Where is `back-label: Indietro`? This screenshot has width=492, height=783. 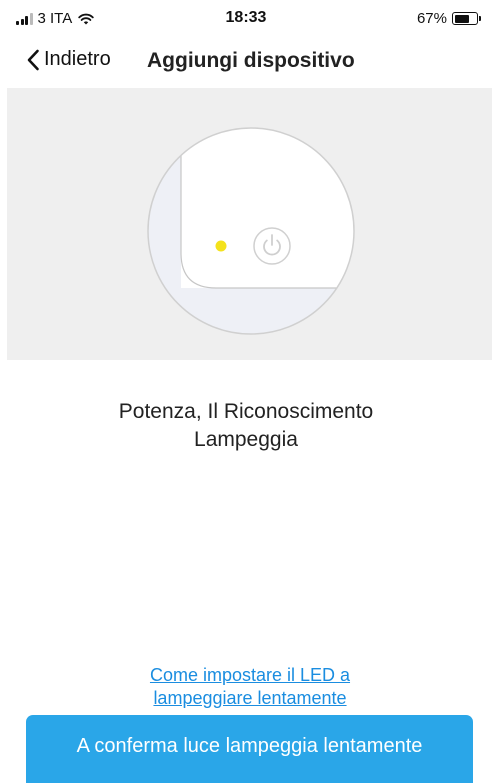
back-label: Indietro is located at coordinates (77, 59).